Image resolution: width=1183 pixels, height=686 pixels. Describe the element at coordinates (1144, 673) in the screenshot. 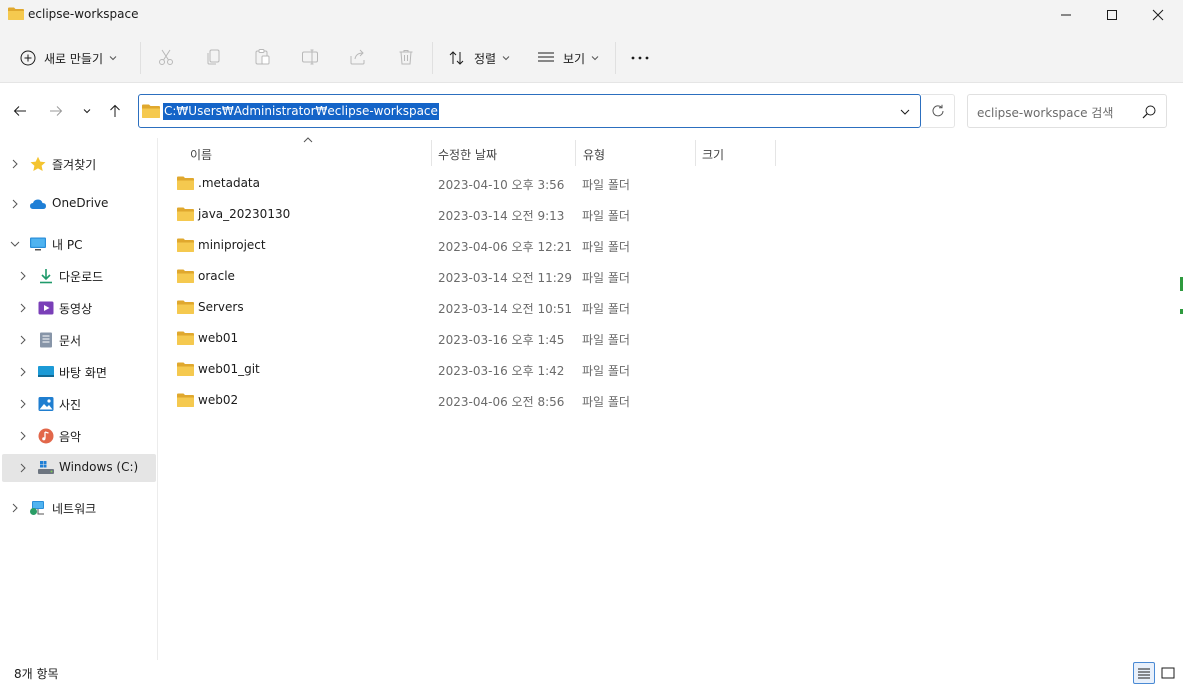

I see `details-view-button` at that location.